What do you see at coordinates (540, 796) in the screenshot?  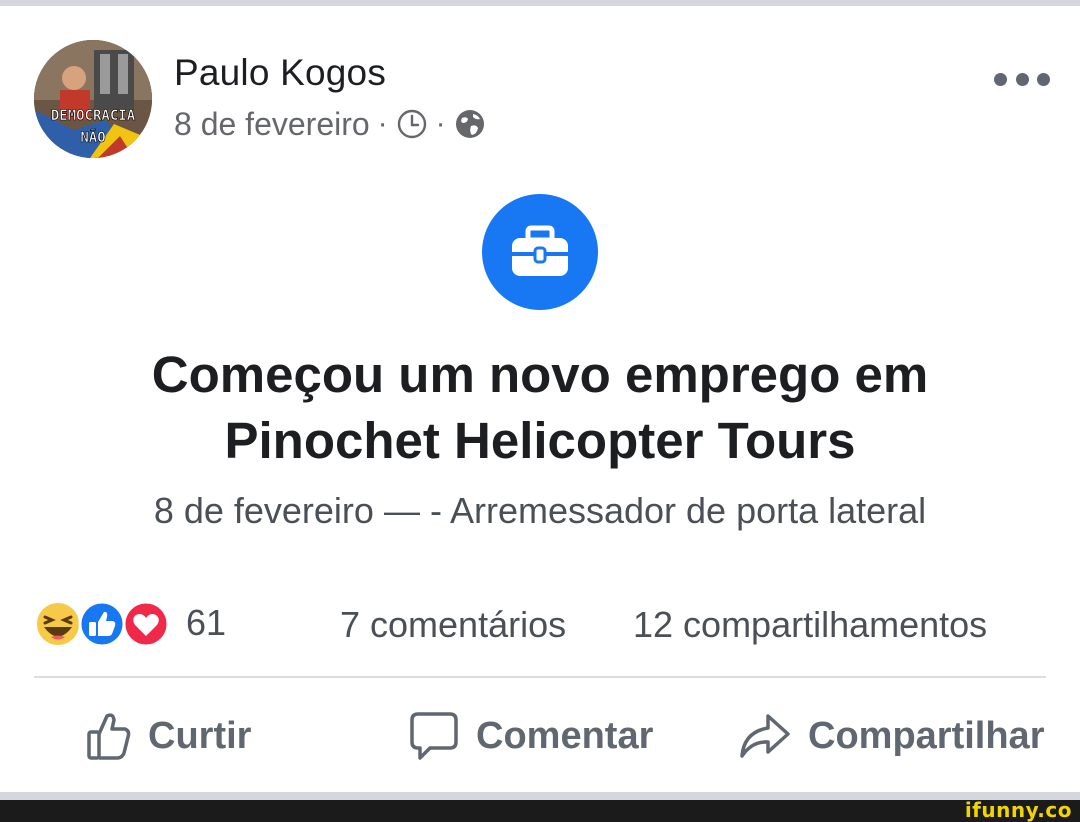 I see `bottom-border` at bounding box center [540, 796].